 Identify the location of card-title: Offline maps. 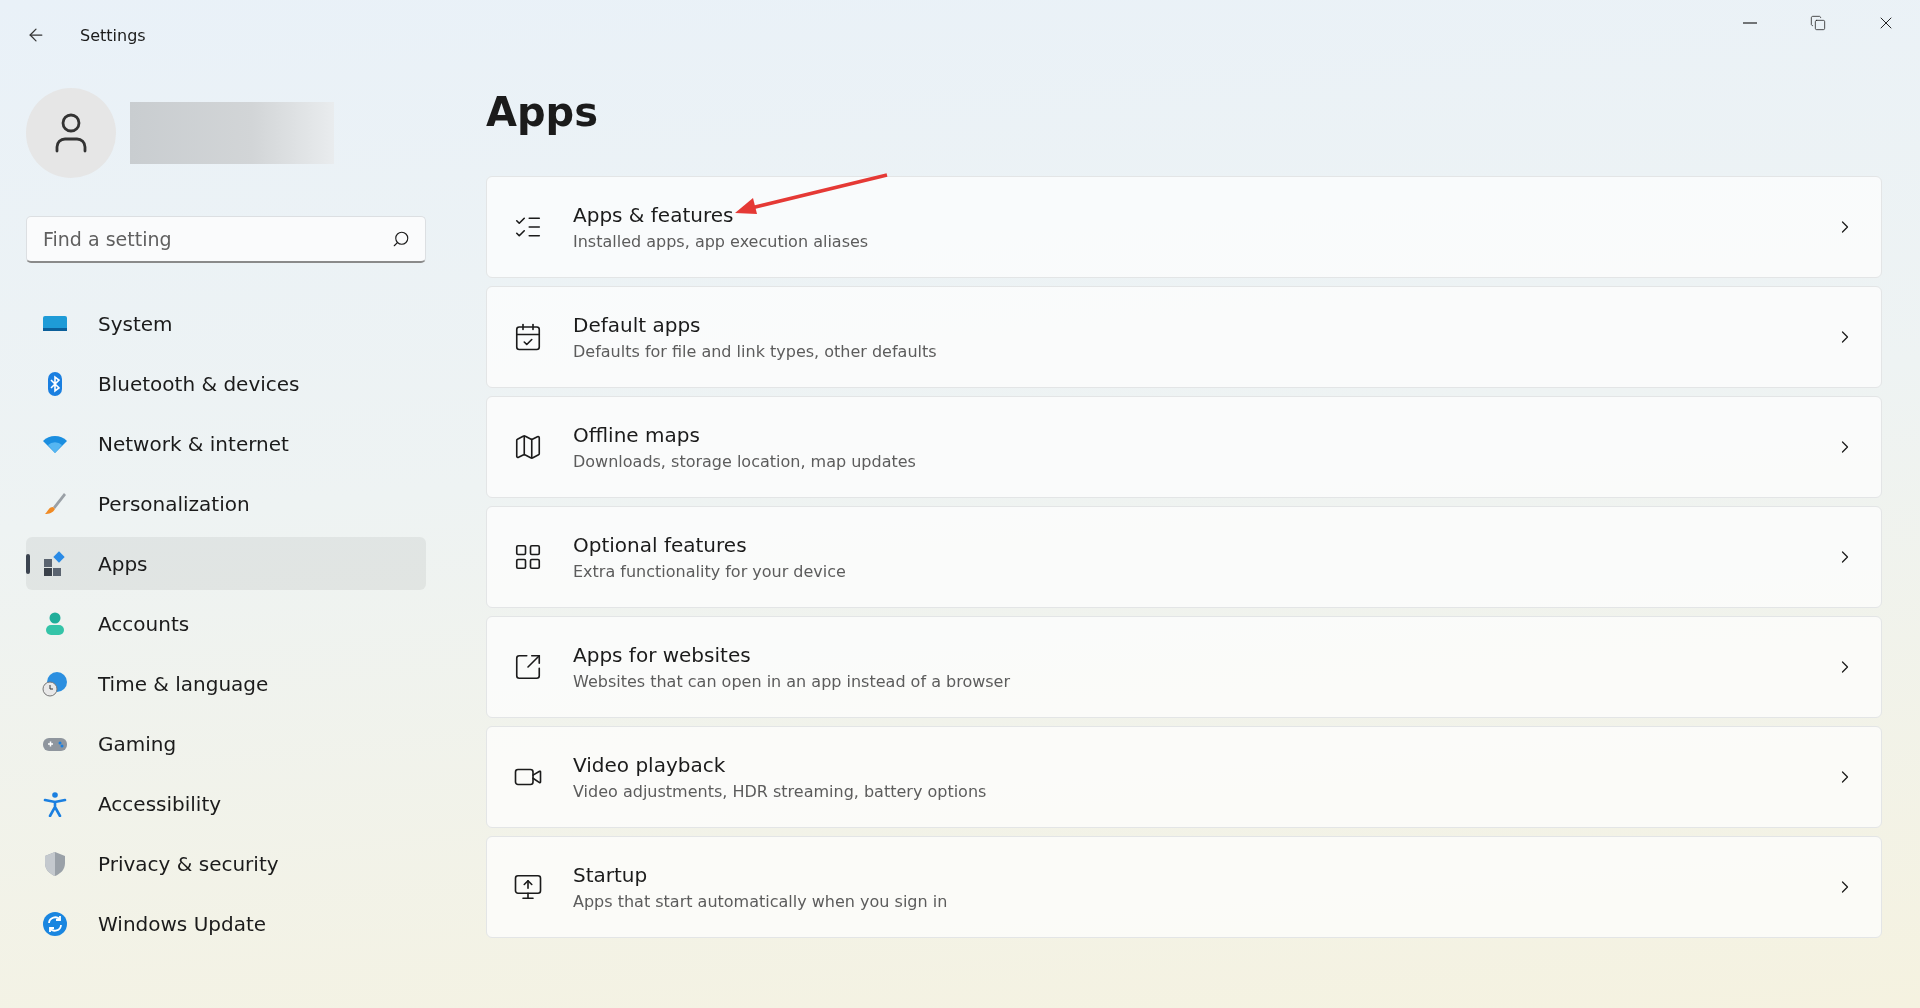
(636, 435).